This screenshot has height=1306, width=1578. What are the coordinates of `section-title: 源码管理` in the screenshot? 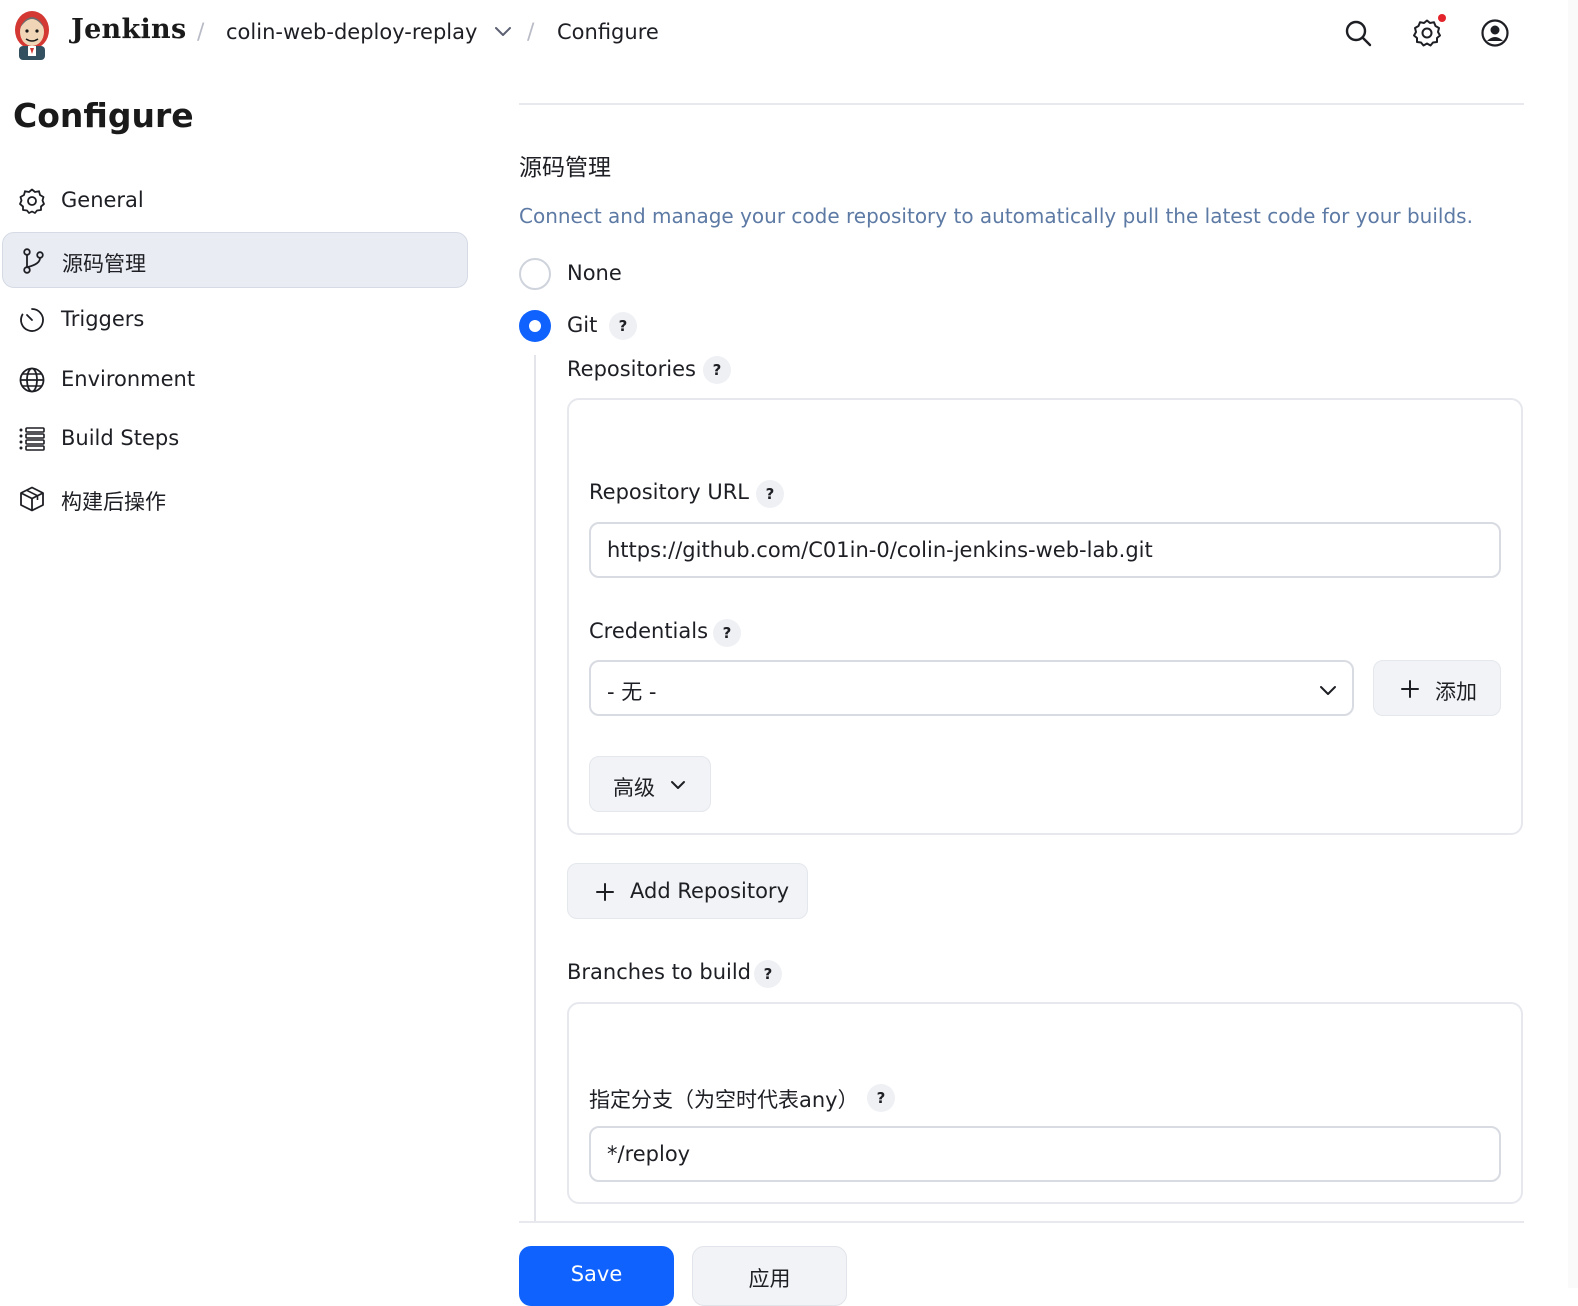 It's located at (565, 168).